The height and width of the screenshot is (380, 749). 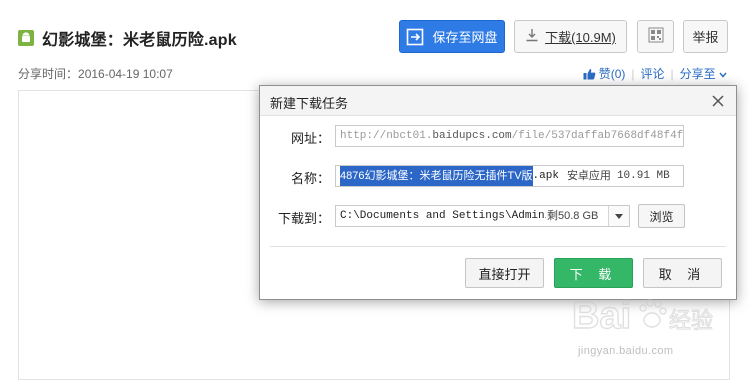 I want to click on file-extension: .apk, so click(x=545, y=176).